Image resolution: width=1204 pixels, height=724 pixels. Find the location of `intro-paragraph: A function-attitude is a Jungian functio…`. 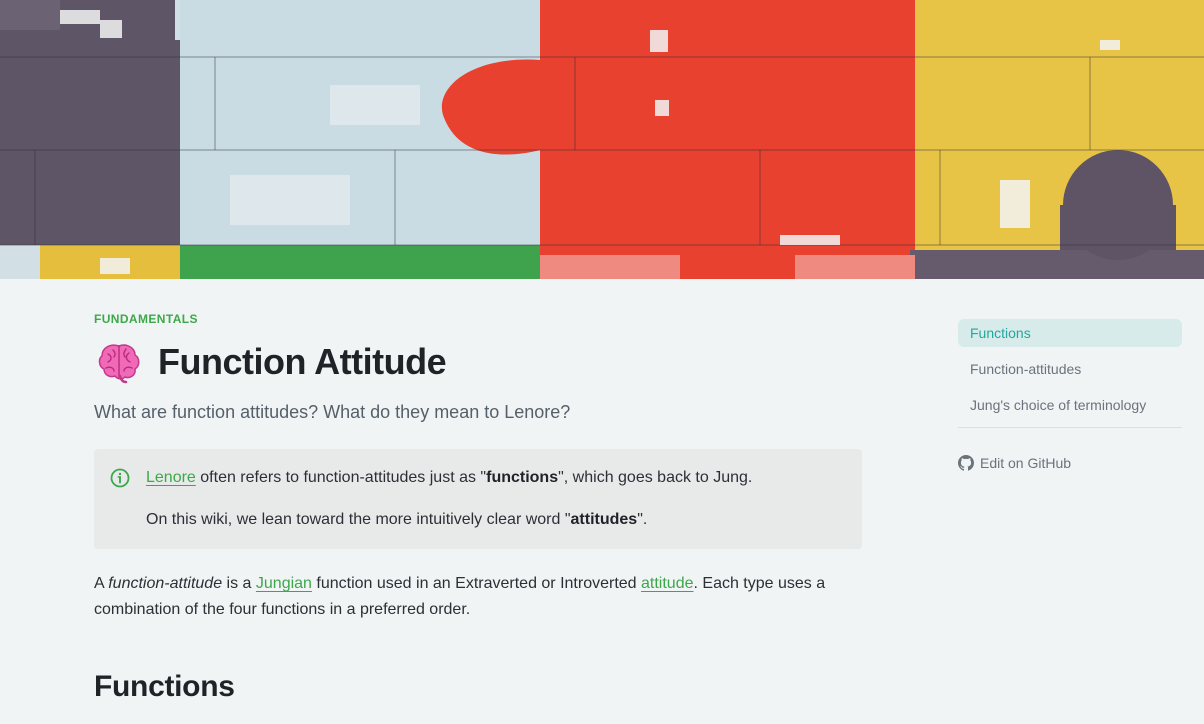

intro-paragraph: A function-attitude is a Jungian functio… is located at coordinates (478, 597).